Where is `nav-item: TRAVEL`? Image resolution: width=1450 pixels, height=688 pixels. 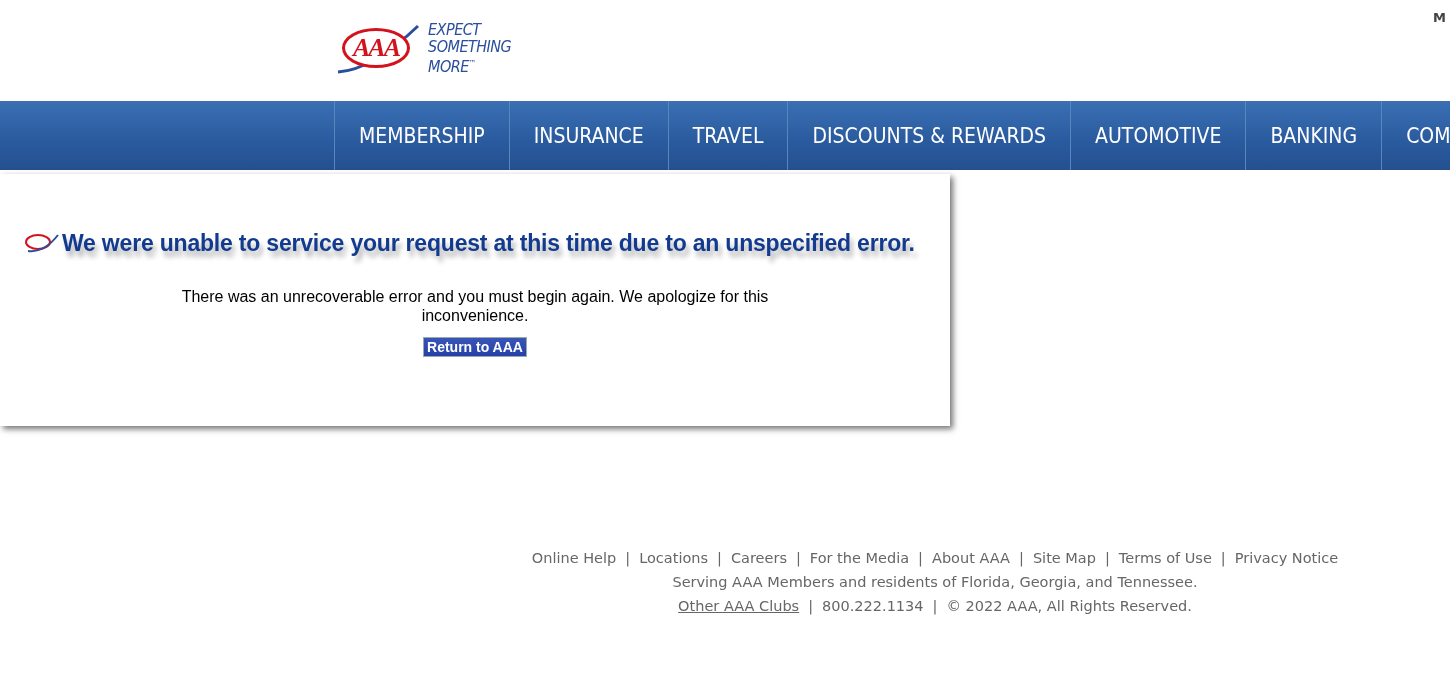 nav-item: TRAVEL is located at coordinates (727, 135).